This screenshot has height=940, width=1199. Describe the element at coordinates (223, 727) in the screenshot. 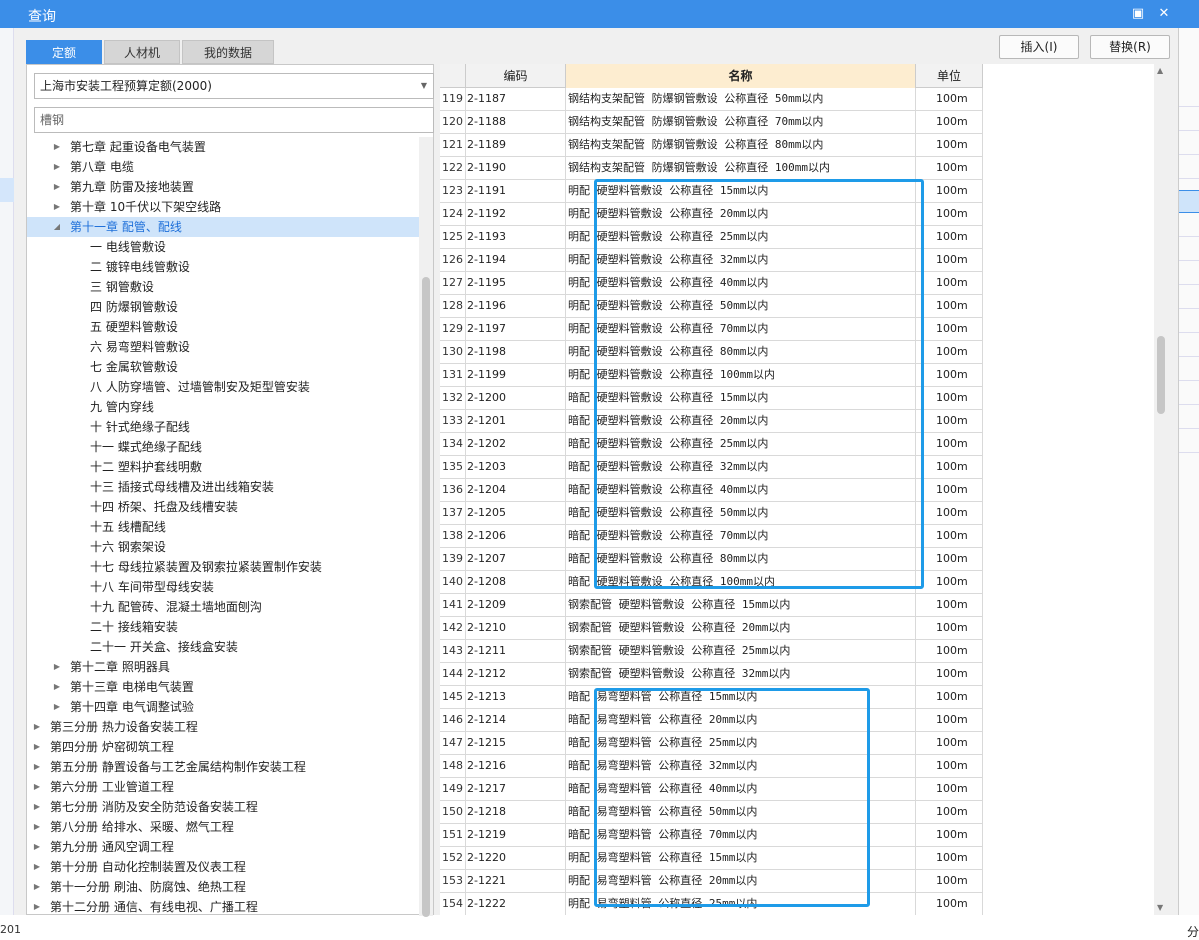

I see `tree-node: ▶ 第三分册 热力设备安装工程` at that location.